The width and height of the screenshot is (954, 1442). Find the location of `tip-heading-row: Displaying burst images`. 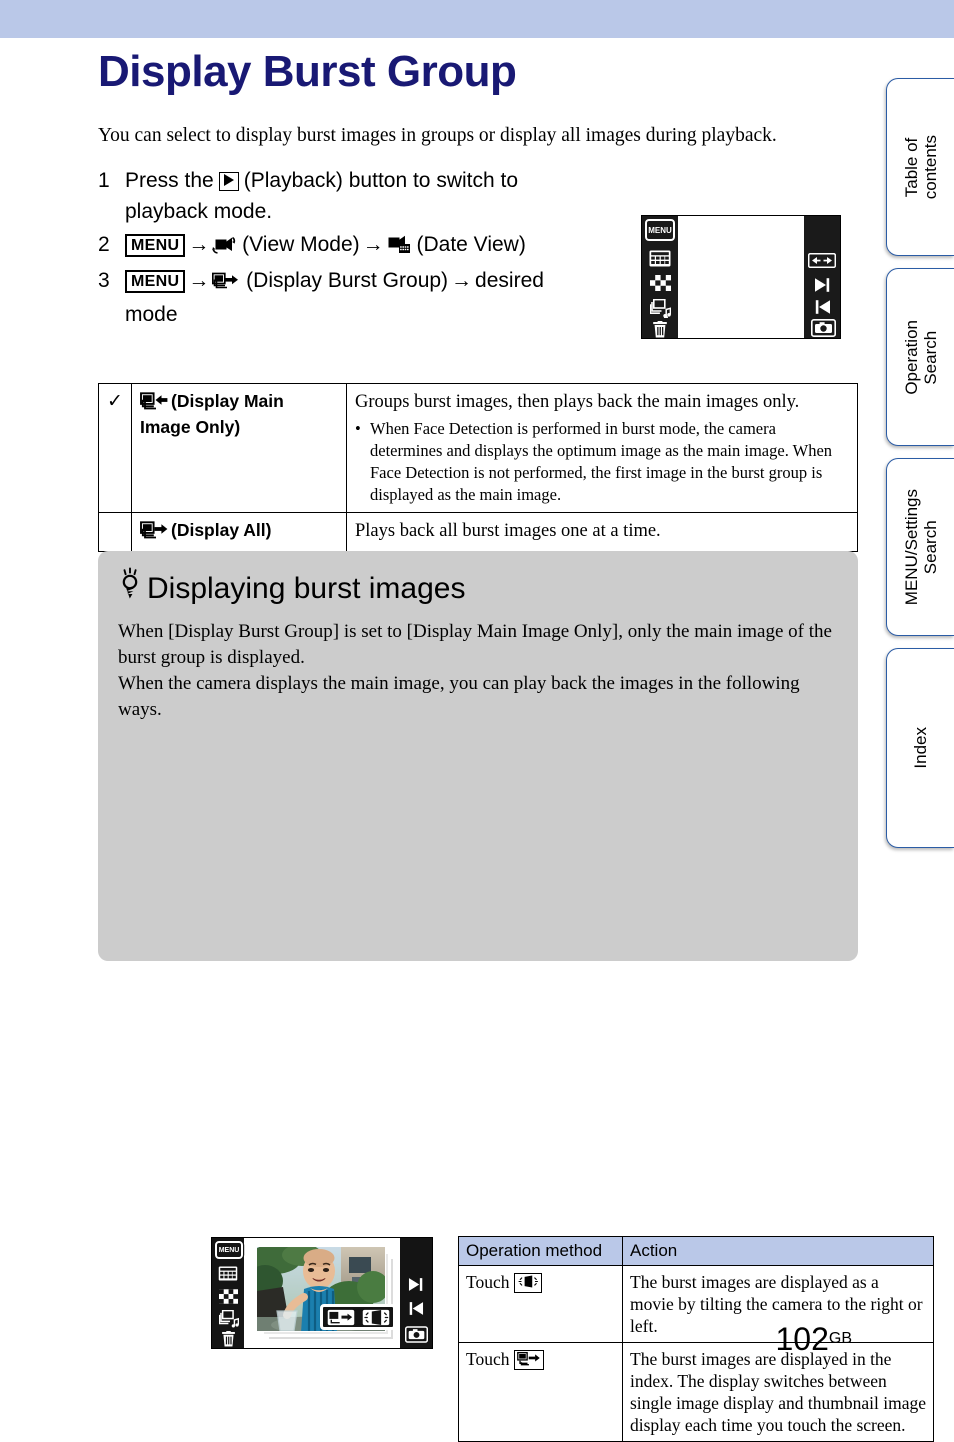

tip-heading-row: Displaying burst images is located at coordinates (290, 588).